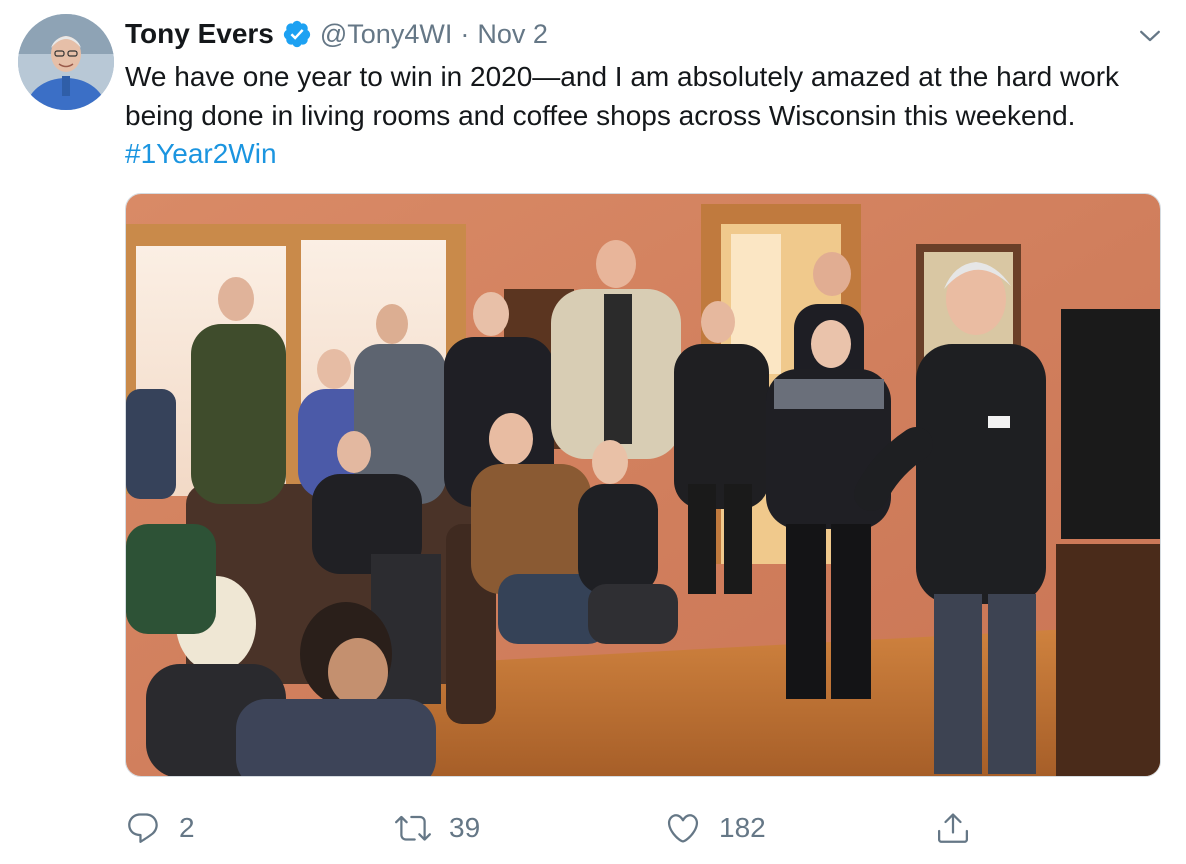 This screenshot has height=864, width=1186. What do you see at coordinates (715, 828) in the screenshot?
I see `like-button: 182` at bounding box center [715, 828].